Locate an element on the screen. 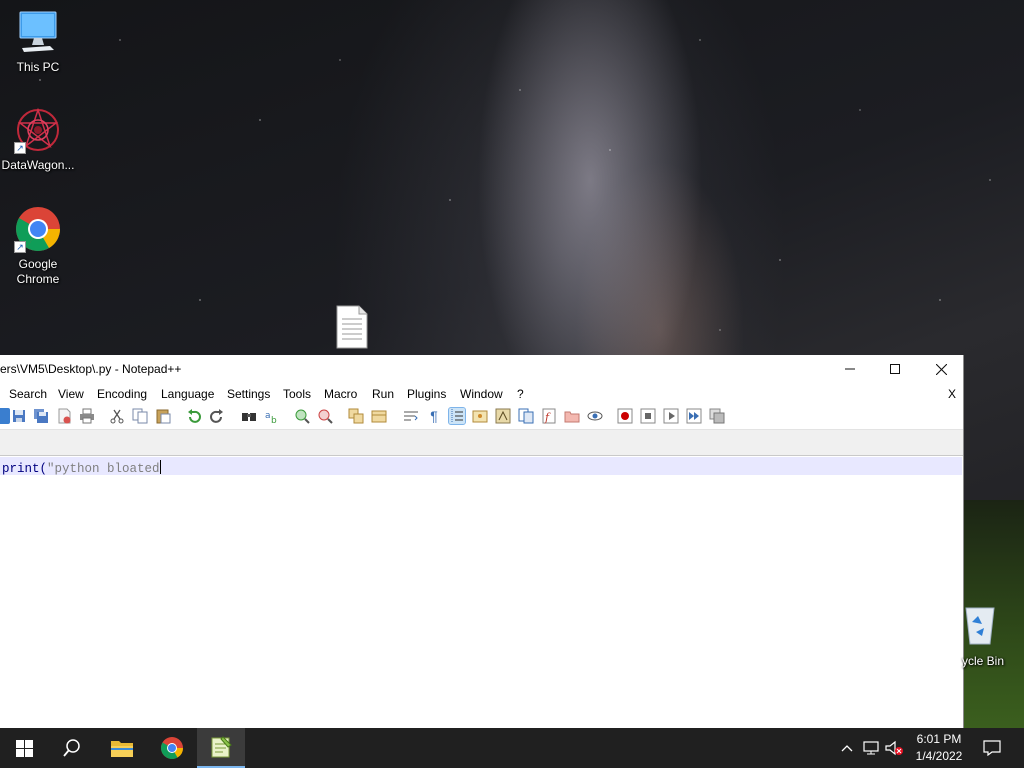 This screenshot has width=1024, height=768. toolbar: ab ¶ f is located at coordinates (481, 417).